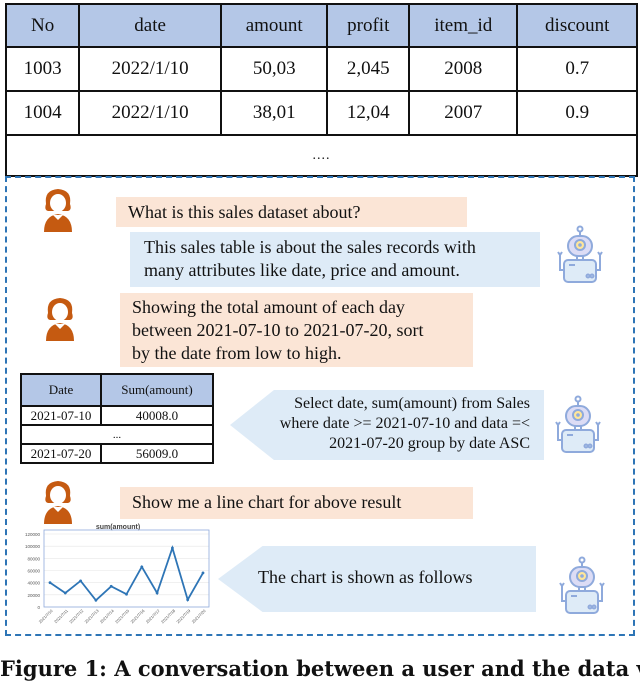 The width and height of the screenshot is (640, 681). What do you see at coordinates (61, 616) in the screenshot?
I see `x-tick-label: 2021/7/11` at bounding box center [61, 616].